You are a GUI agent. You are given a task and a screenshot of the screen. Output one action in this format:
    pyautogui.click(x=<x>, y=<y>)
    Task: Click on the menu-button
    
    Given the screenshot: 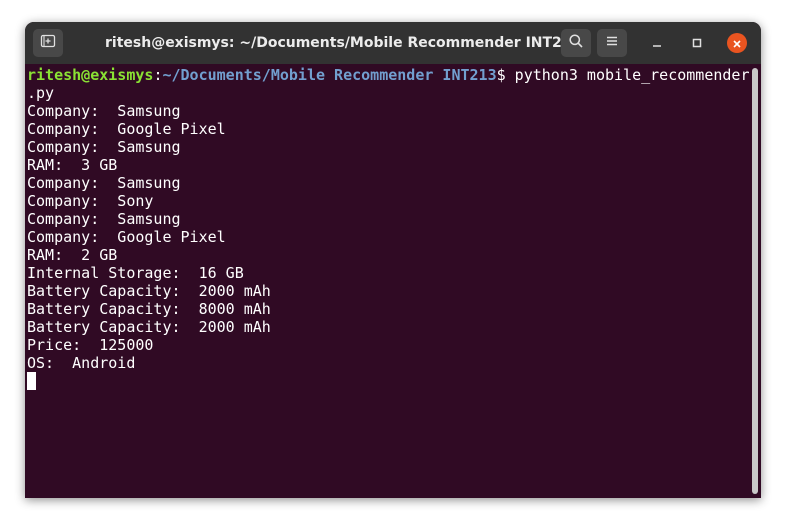 What is the action you would take?
    pyautogui.click(x=612, y=43)
    